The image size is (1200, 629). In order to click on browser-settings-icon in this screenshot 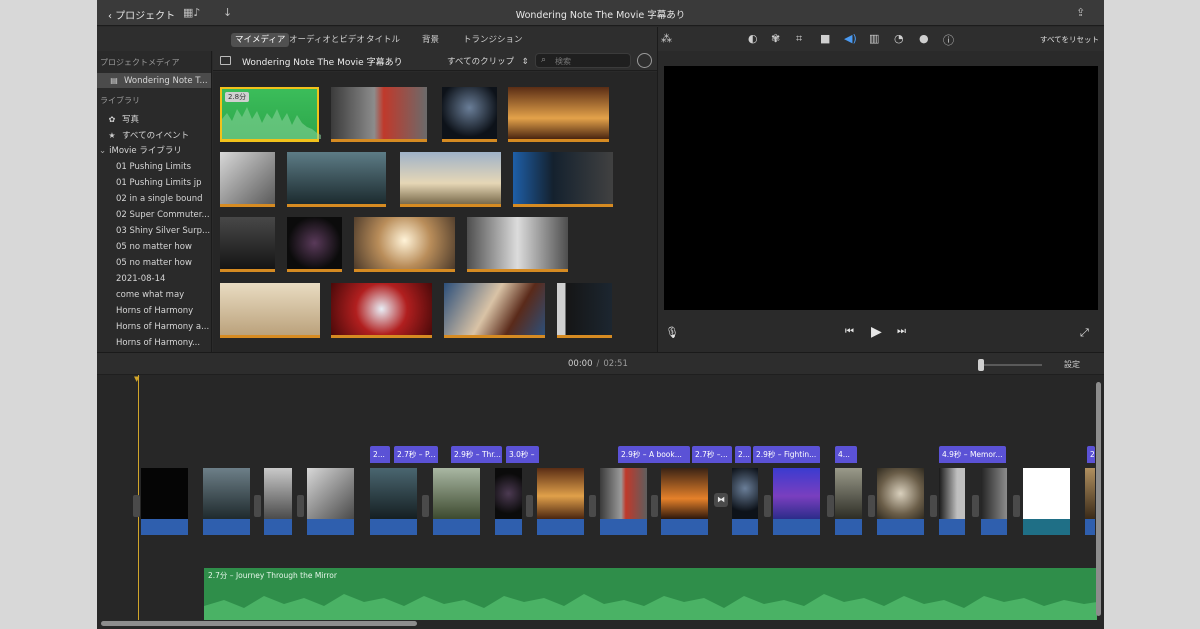, I will do `click(644, 60)`.